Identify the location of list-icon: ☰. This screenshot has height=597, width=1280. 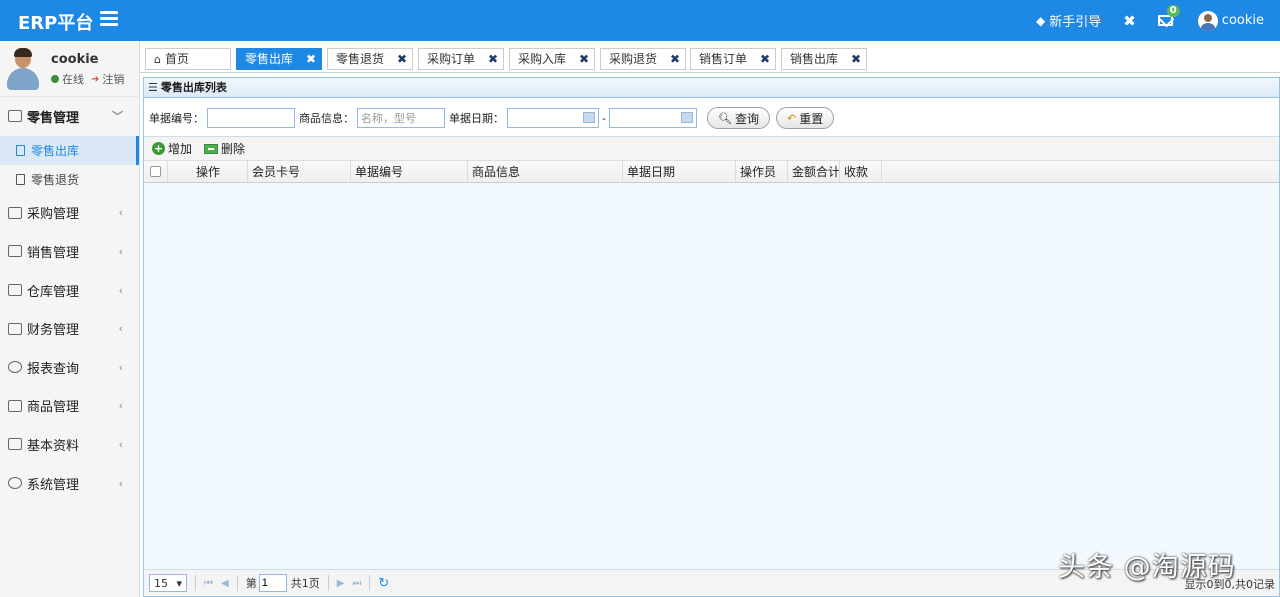
(153, 87).